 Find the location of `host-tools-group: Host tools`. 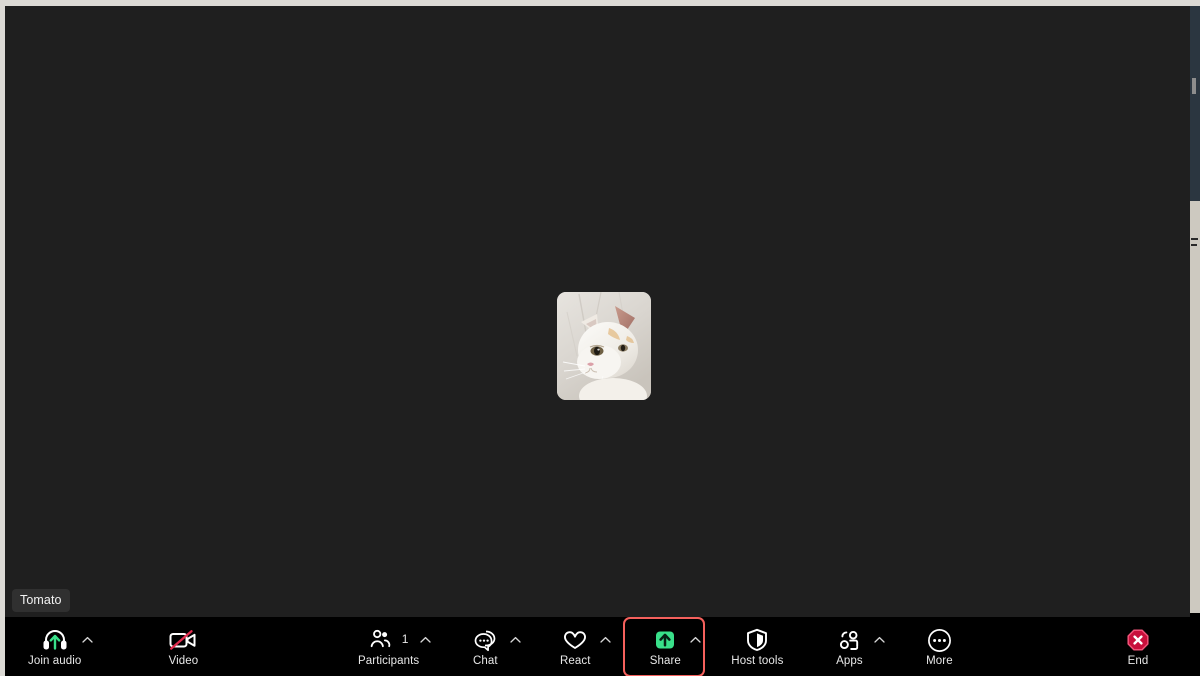

host-tools-group: Host tools is located at coordinates (757, 647).